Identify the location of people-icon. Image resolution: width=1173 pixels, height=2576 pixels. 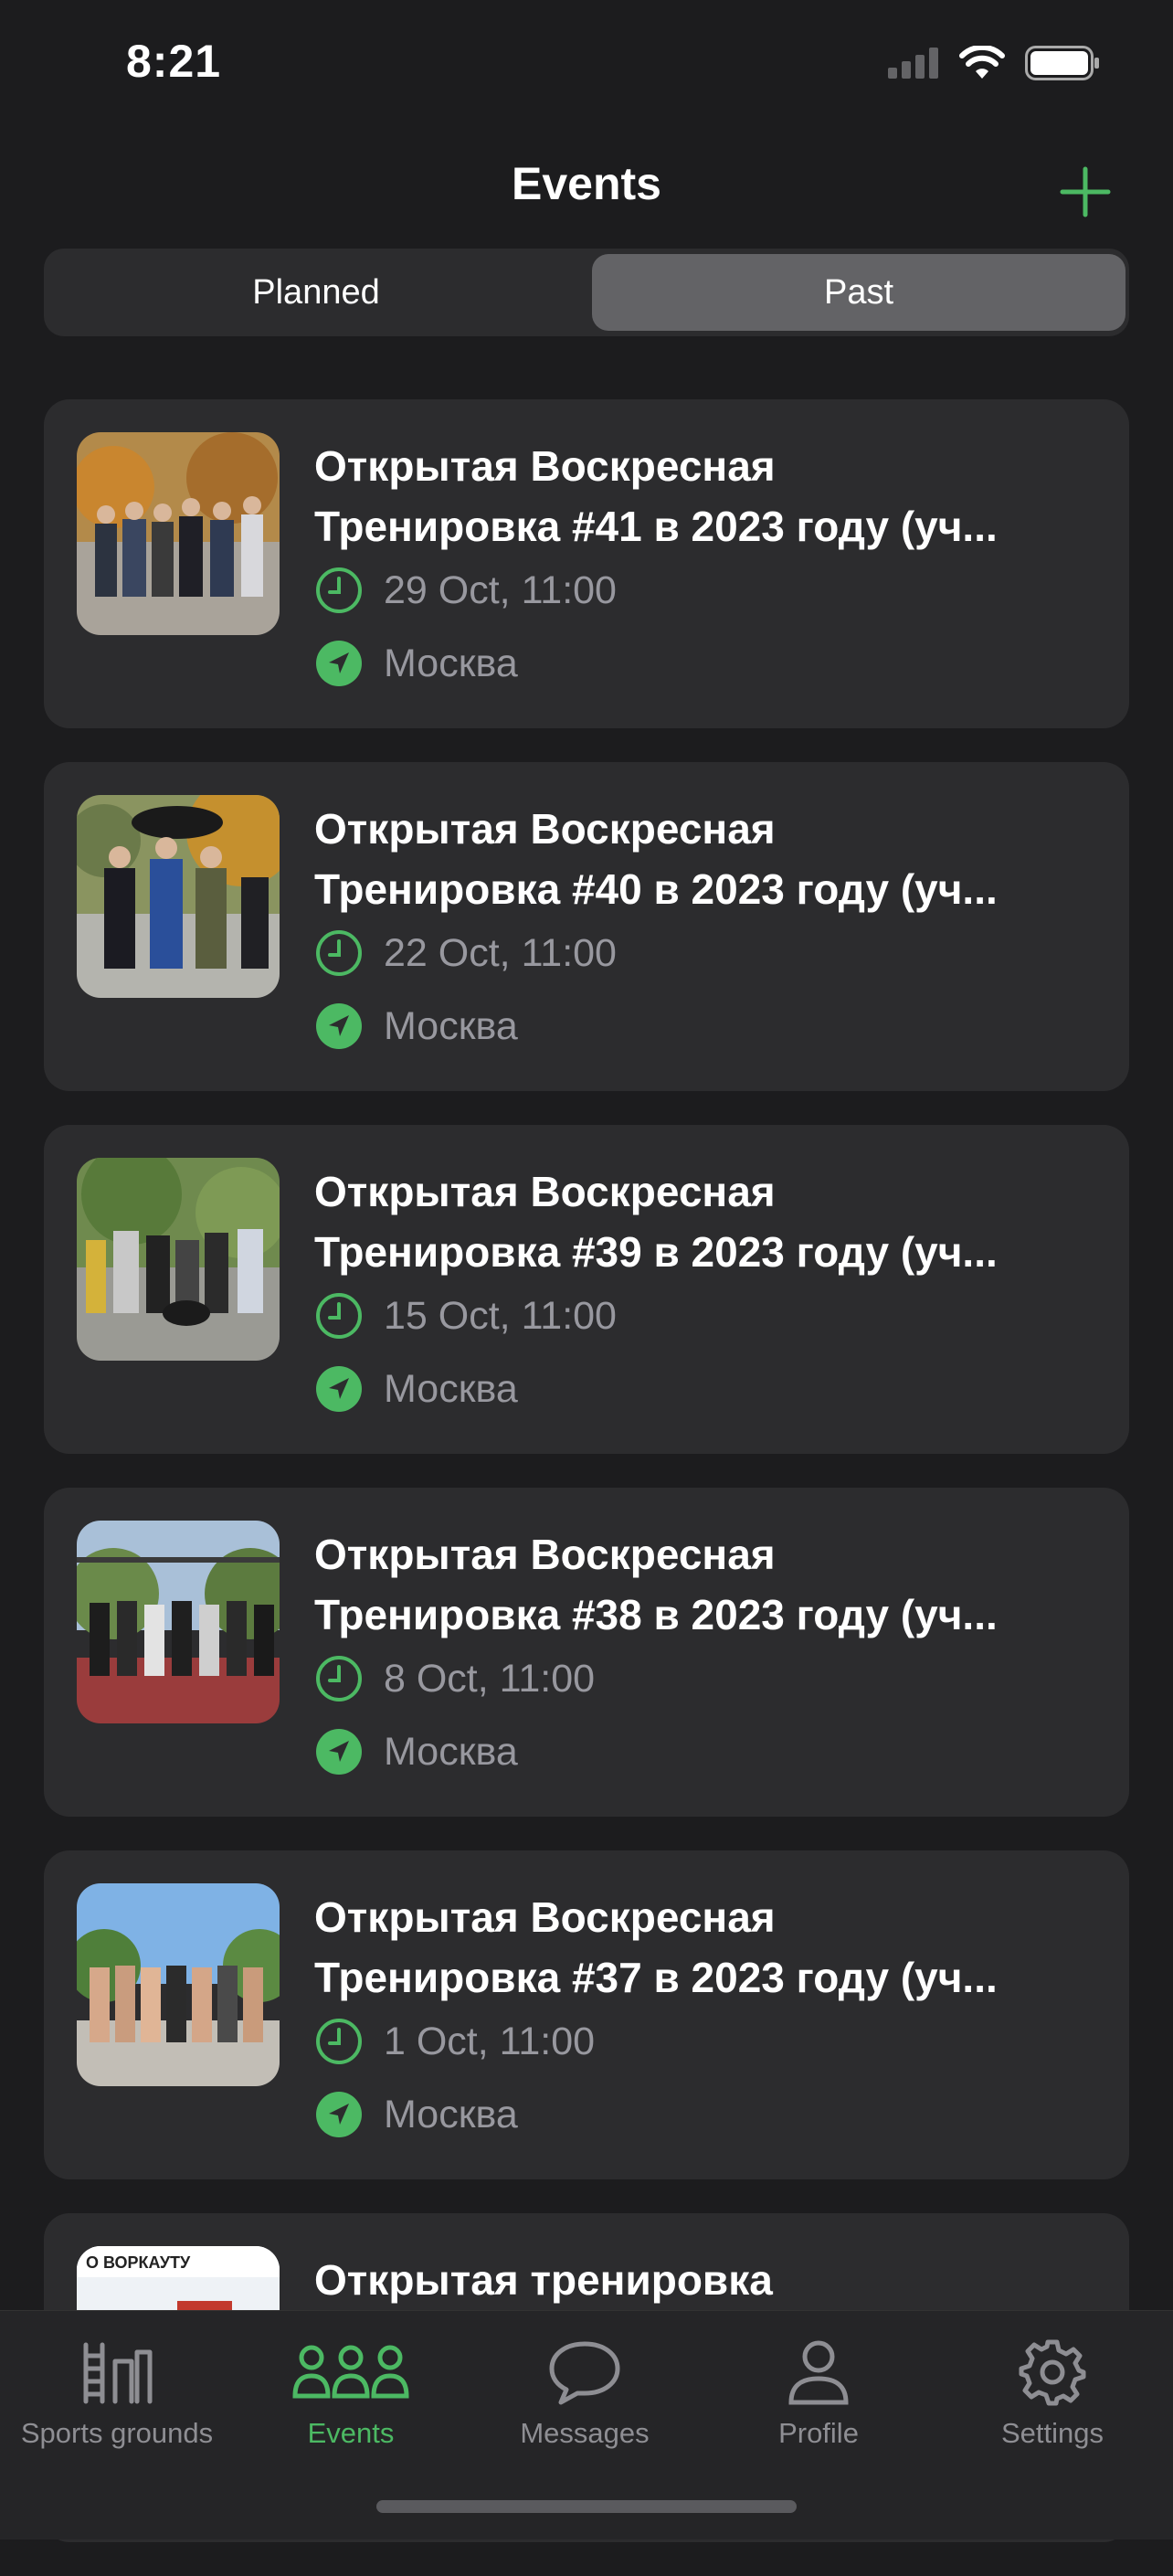
(350, 2372).